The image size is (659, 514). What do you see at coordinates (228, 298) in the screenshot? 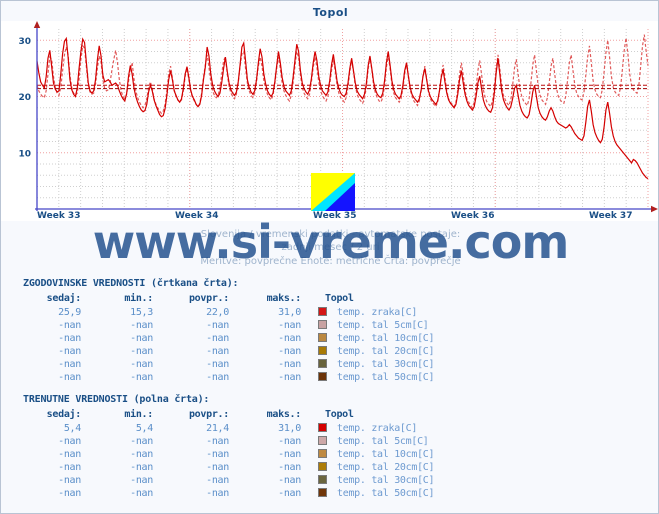
I see `table-header-row: sedaj: min.: povpr.: maks.: Topol` at bounding box center [228, 298].